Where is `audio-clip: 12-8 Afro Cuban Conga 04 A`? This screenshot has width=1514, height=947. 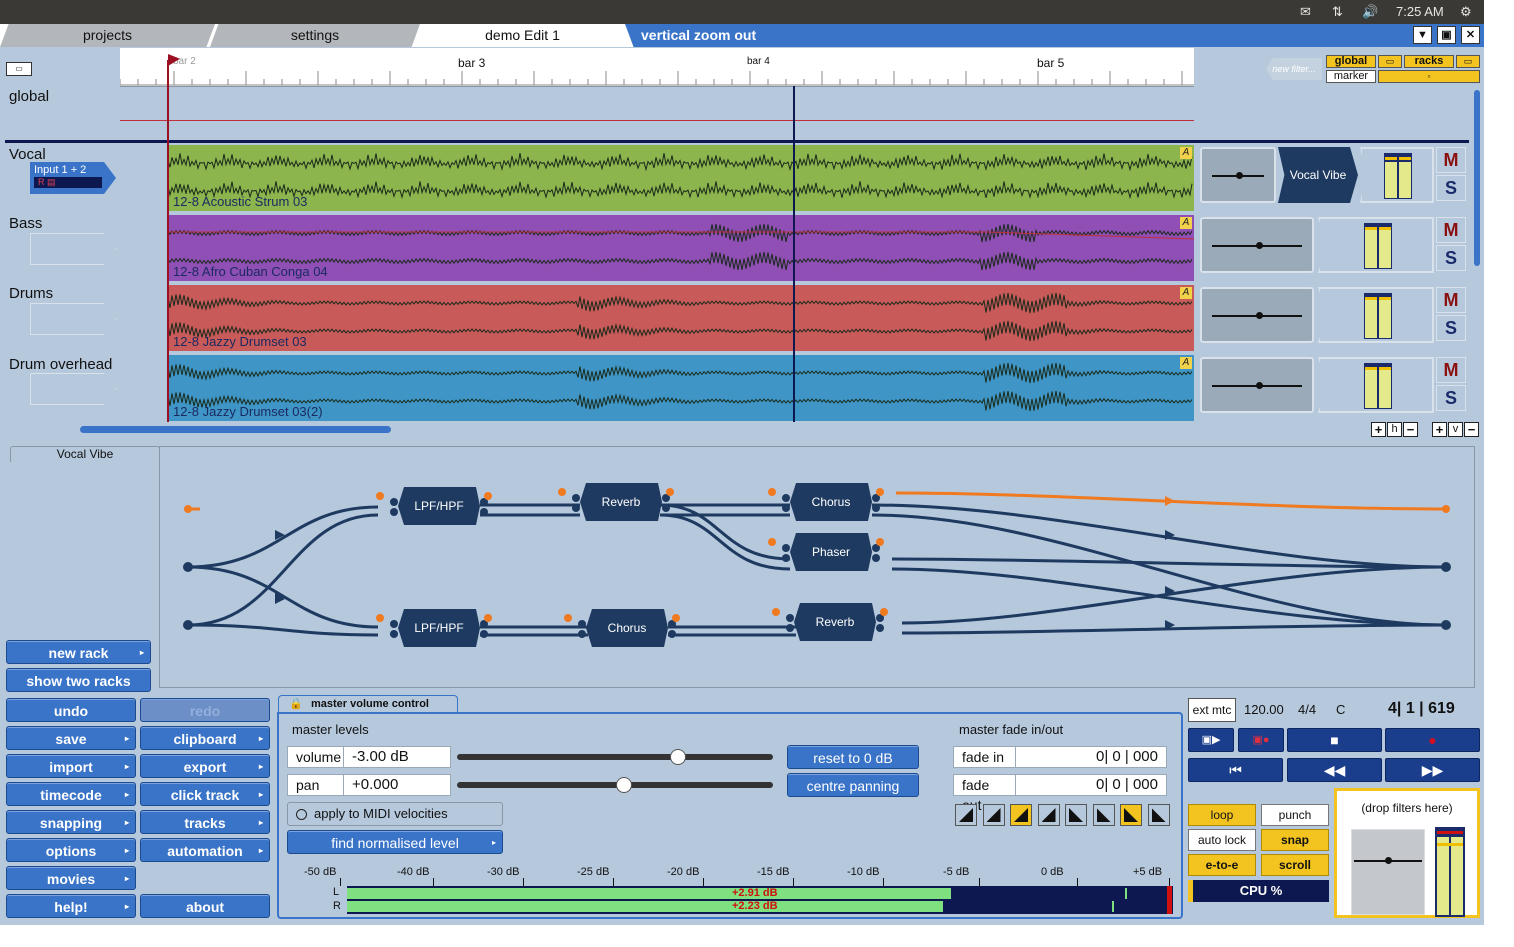 audio-clip: 12-8 Afro Cuban Conga 04 A is located at coordinates (681, 248).